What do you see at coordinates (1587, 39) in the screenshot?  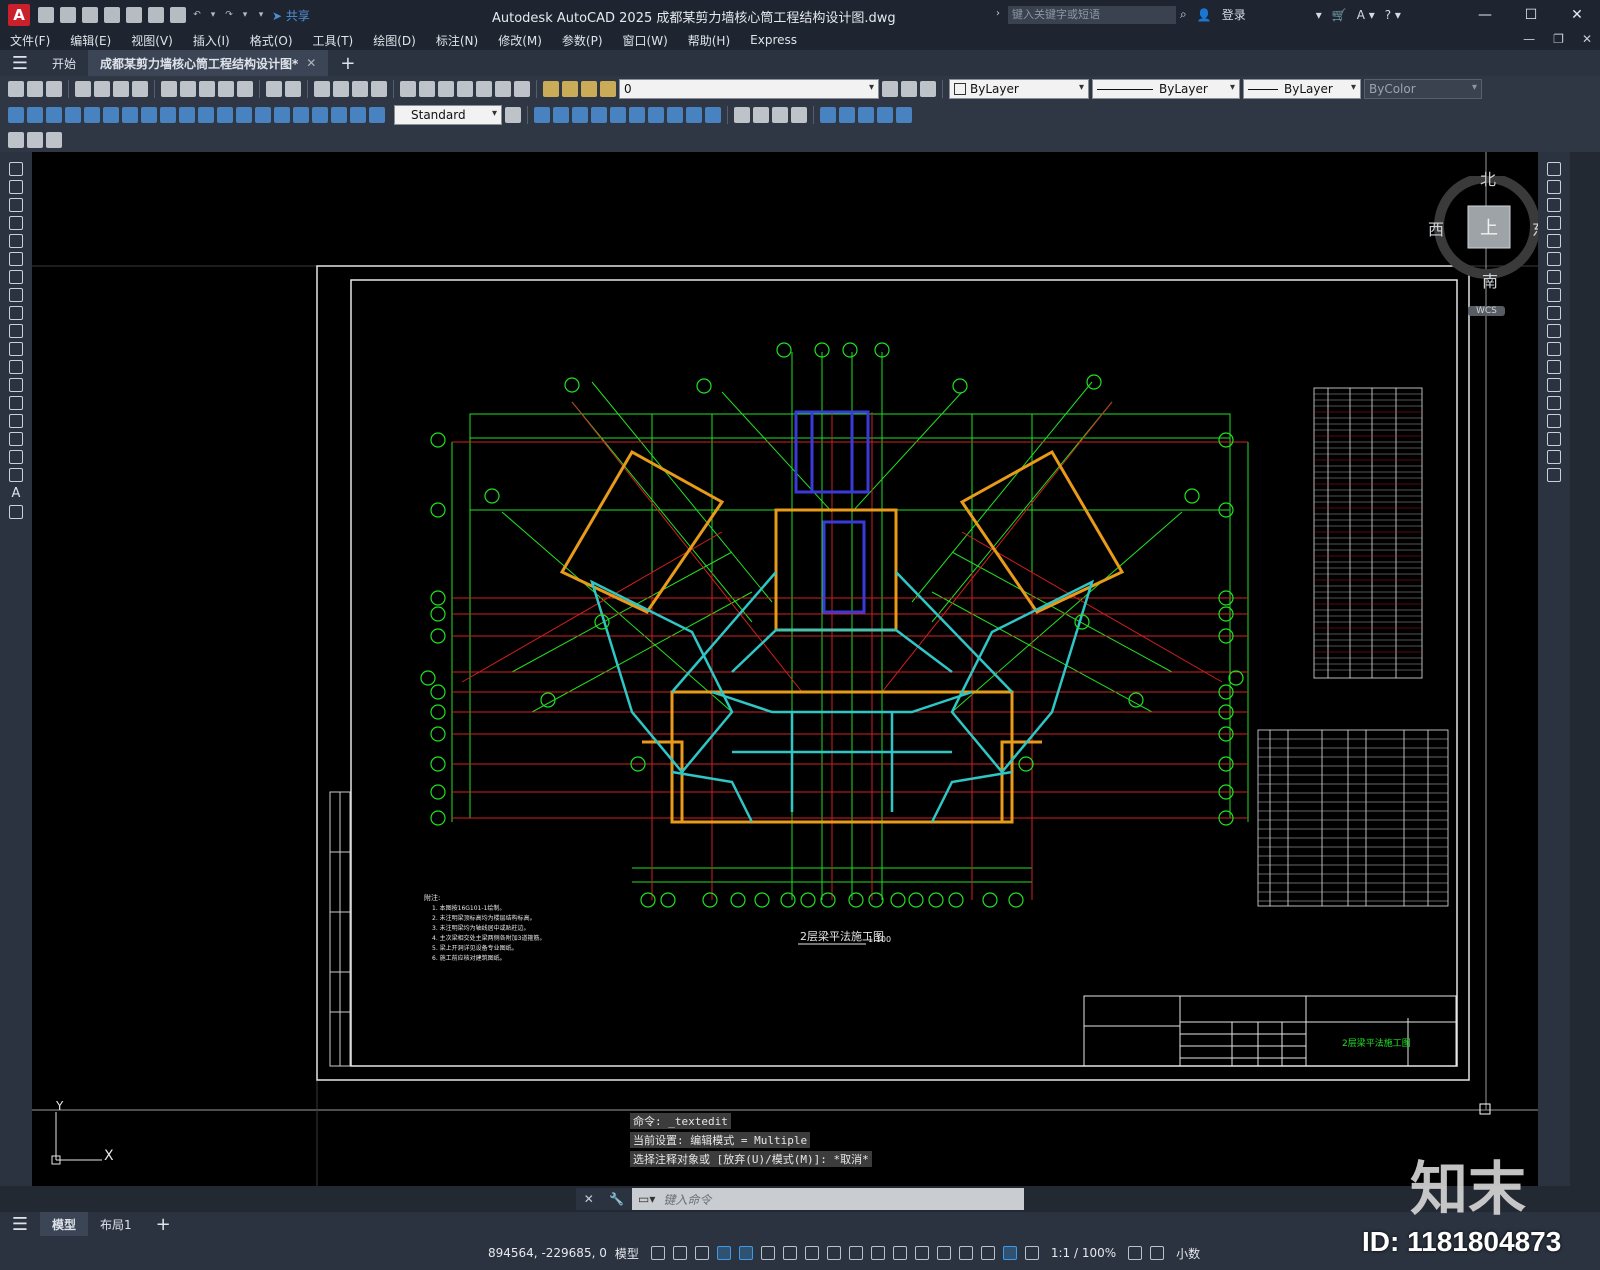 I see `doc-close-icon: ✕` at bounding box center [1587, 39].